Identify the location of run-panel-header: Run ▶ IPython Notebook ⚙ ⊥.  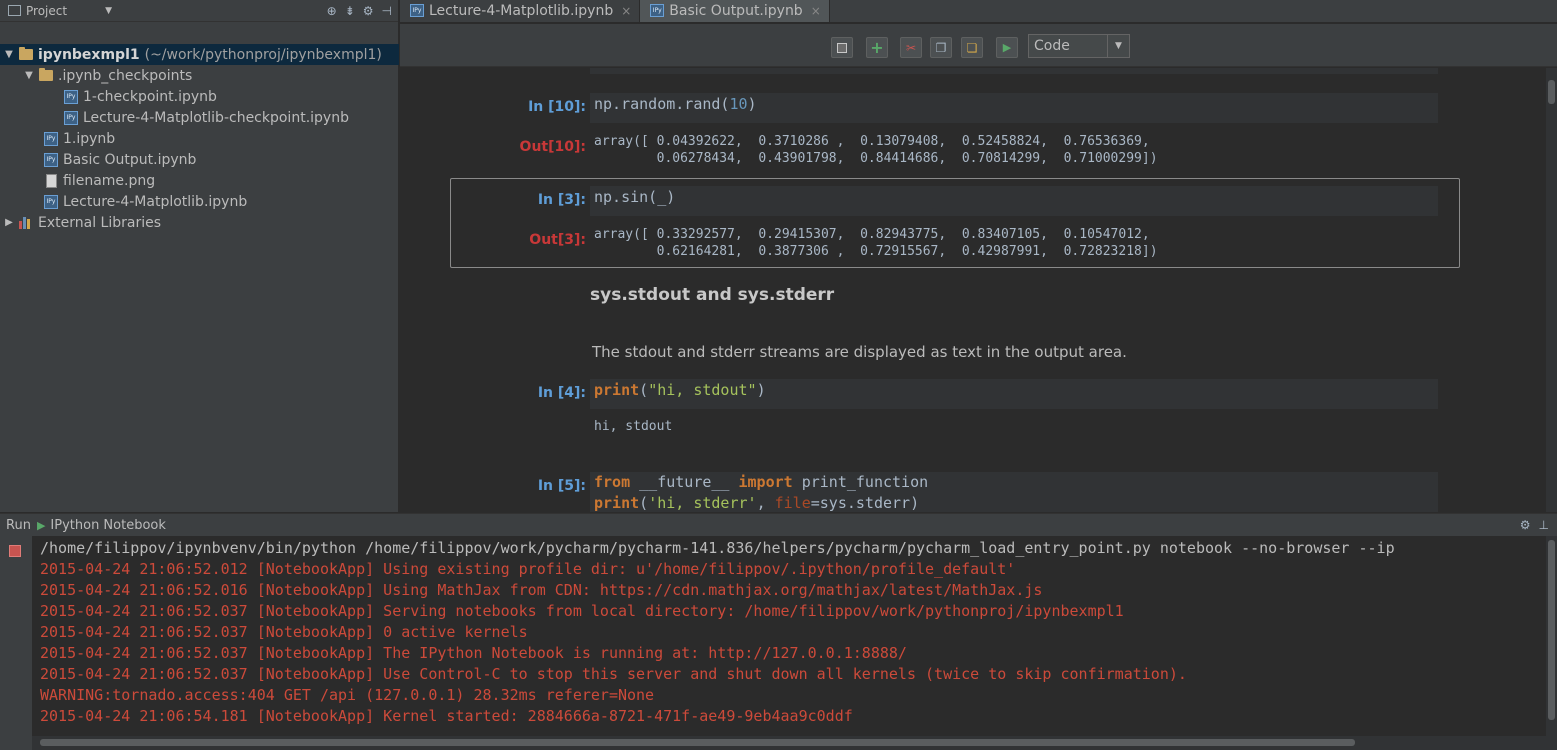
(778, 524).